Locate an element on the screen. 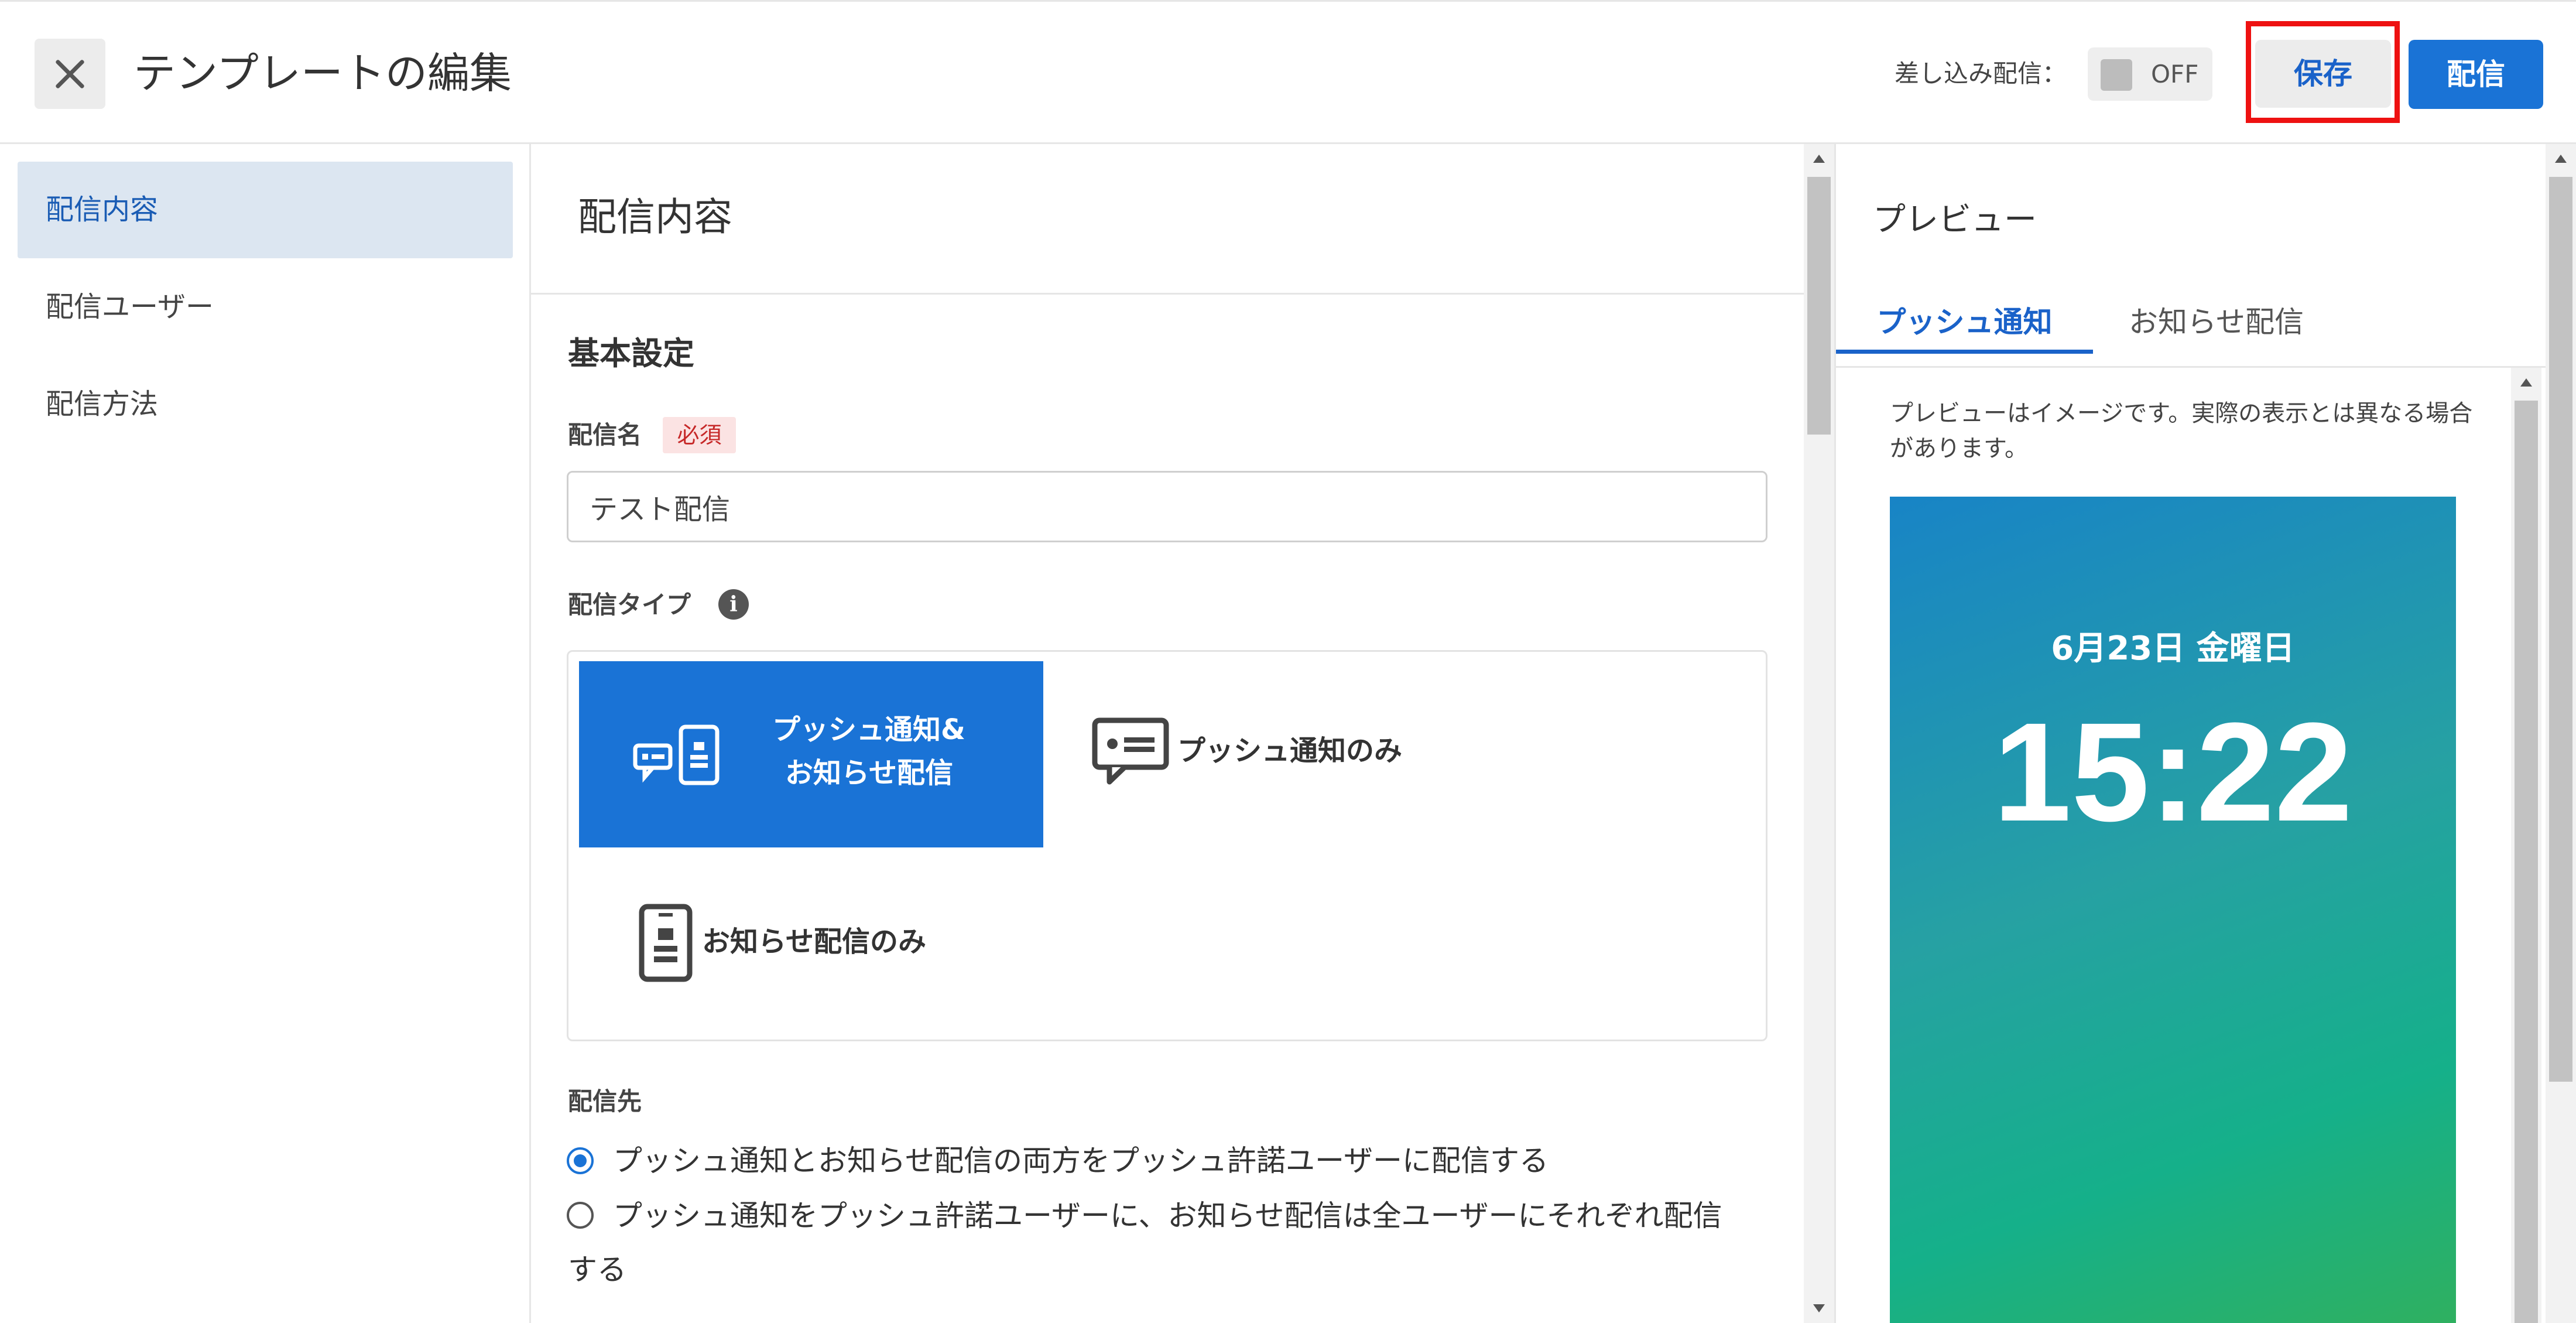  type-option-push-and-notice-line2: お知らせ配信 is located at coordinates (869, 773).